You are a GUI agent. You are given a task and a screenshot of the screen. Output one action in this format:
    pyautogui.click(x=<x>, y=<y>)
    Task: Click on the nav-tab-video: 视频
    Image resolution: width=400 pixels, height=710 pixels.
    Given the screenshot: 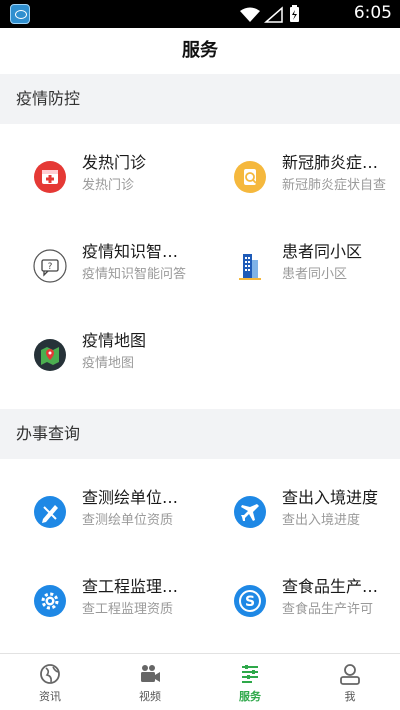 What is the action you would take?
    pyautogui.click(x=150, y=682)
    